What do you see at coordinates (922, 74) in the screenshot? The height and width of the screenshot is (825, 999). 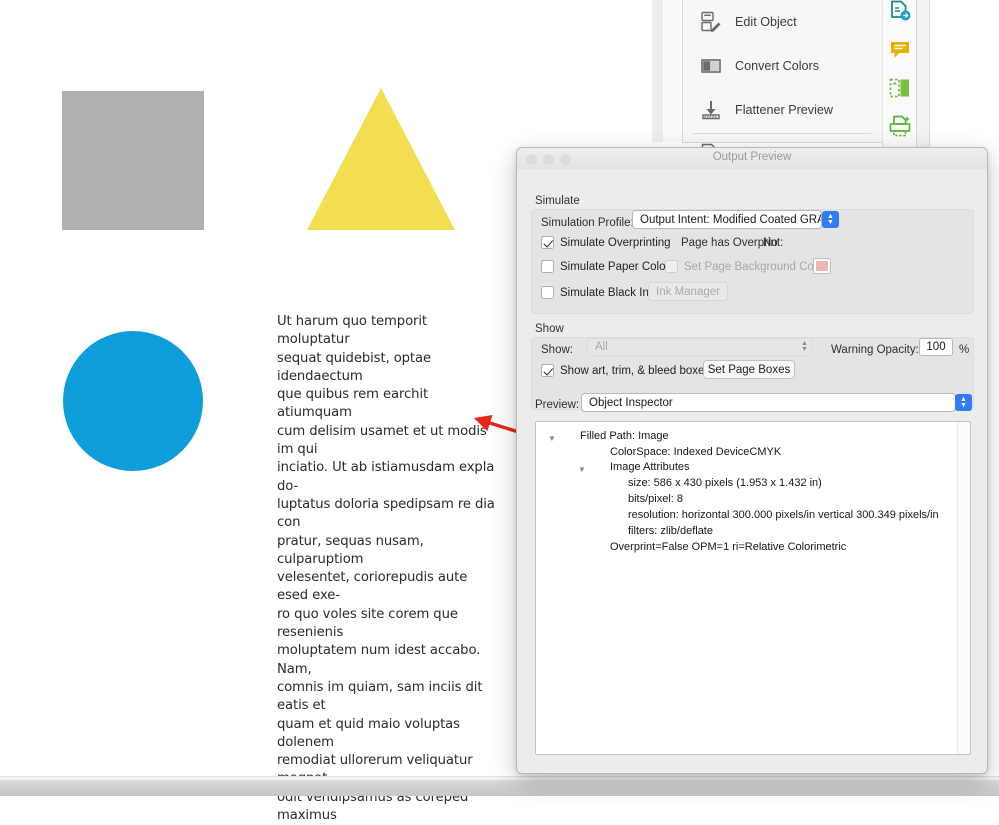 I see `icon-rail-outer-gutter` at bounding box center [922, 74].